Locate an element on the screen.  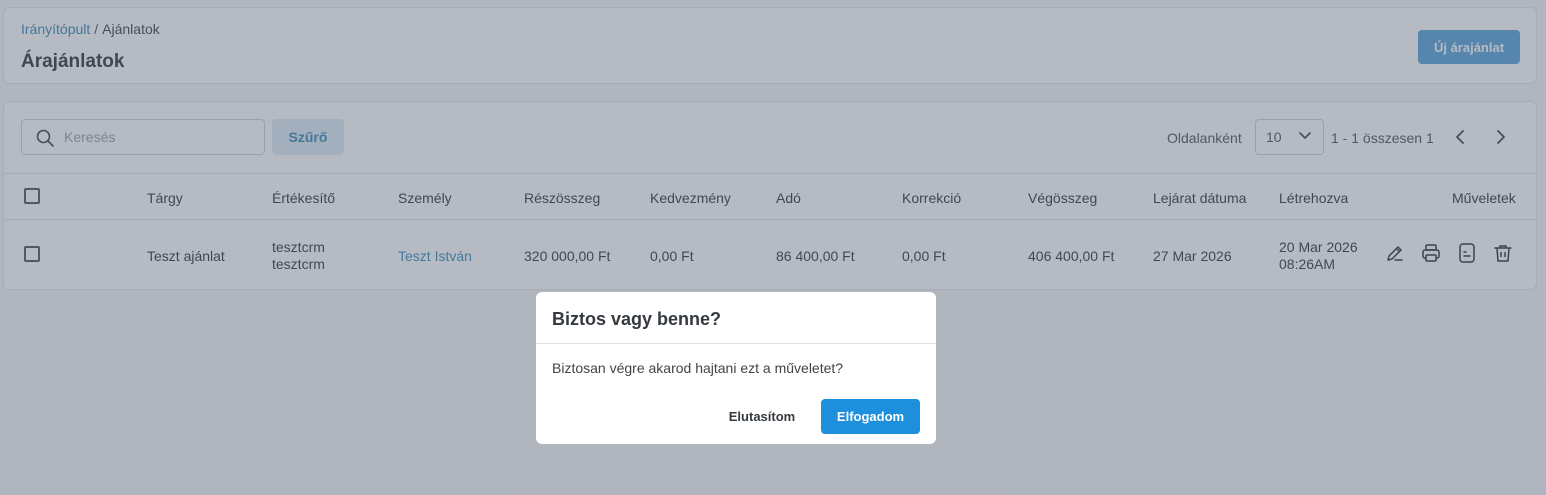
dialog-title: Biztos vagy benne? is located at coordinates (637, 319).